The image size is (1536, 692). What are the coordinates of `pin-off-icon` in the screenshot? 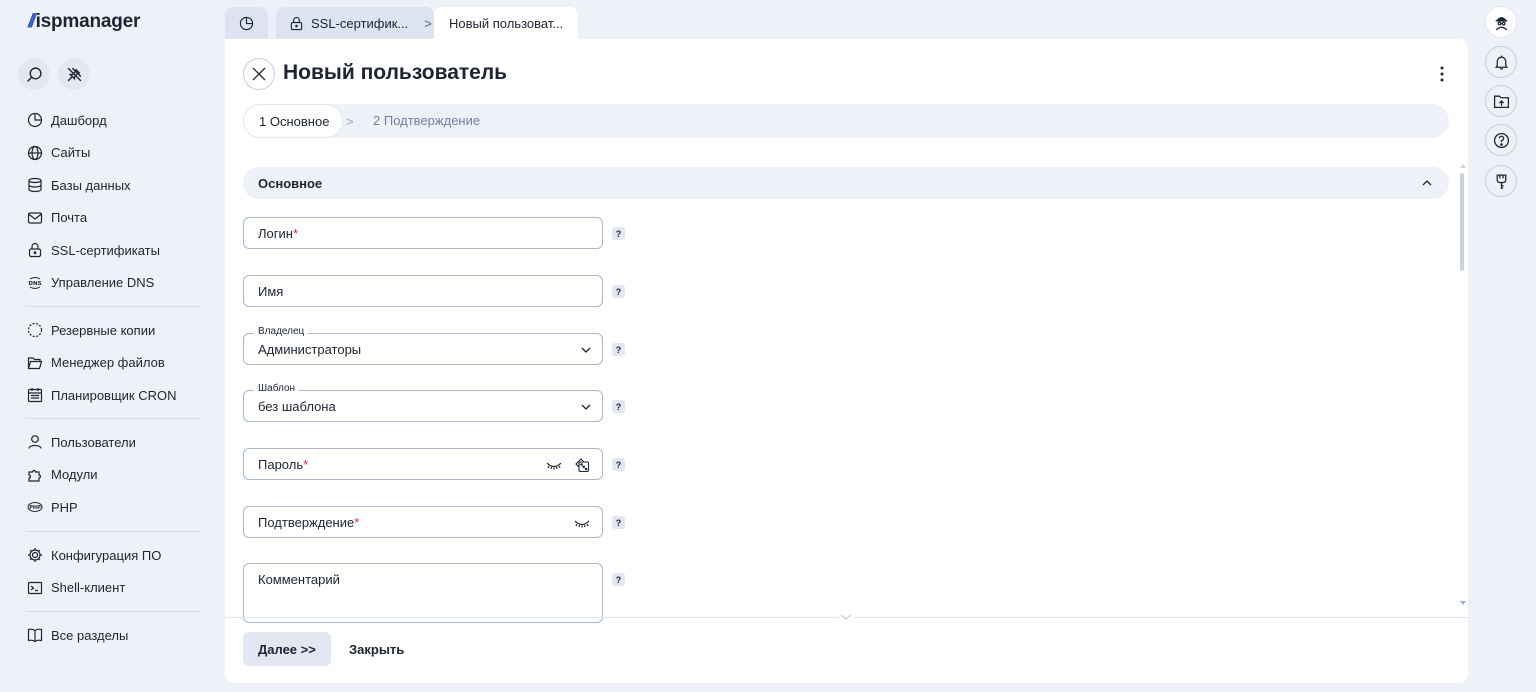 It's located at (74, 74).